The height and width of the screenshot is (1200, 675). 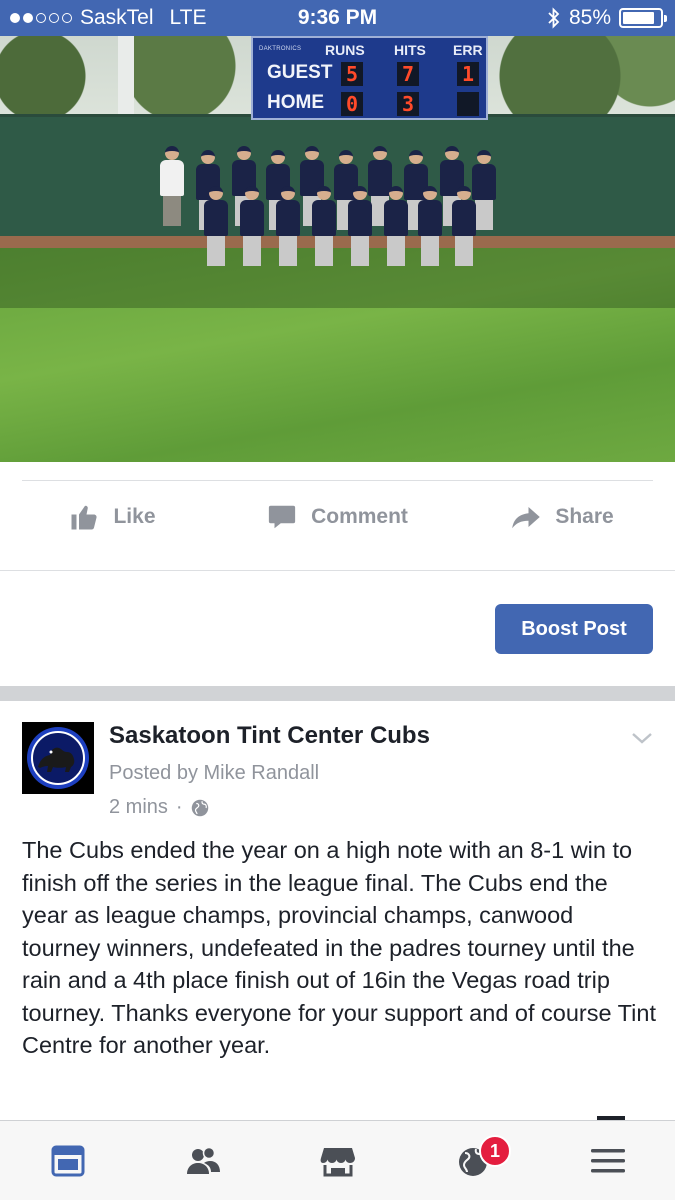 What do you see at coordinates (526, 518) in the screenshot?
I see `share-arrow-icon` at bounding box center [526, 518].